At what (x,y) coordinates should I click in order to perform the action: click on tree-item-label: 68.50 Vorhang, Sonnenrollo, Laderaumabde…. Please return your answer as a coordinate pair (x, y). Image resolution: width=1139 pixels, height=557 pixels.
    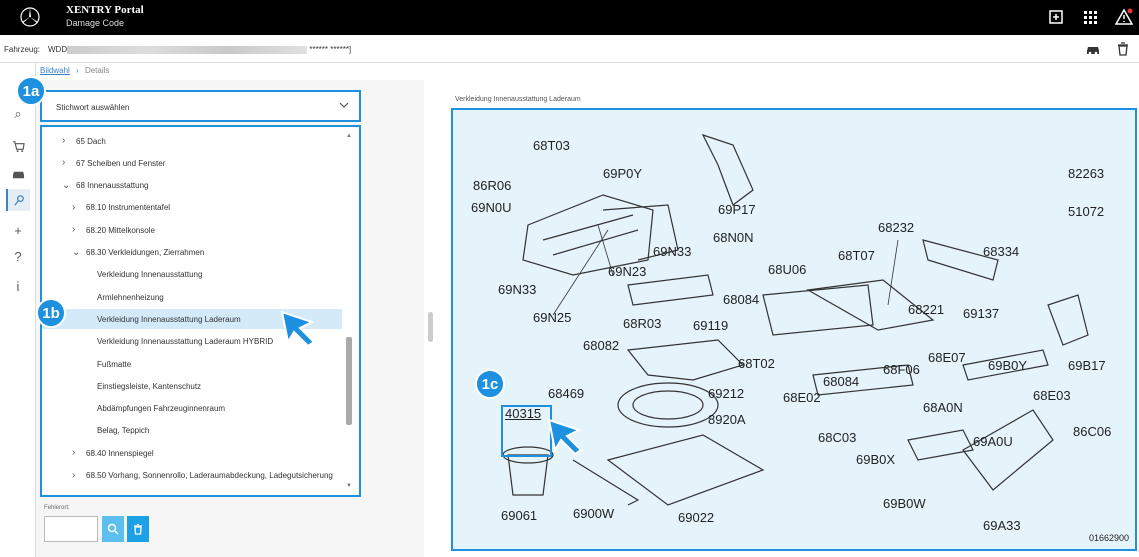
    Looking at the image, I should click on (209, 475).